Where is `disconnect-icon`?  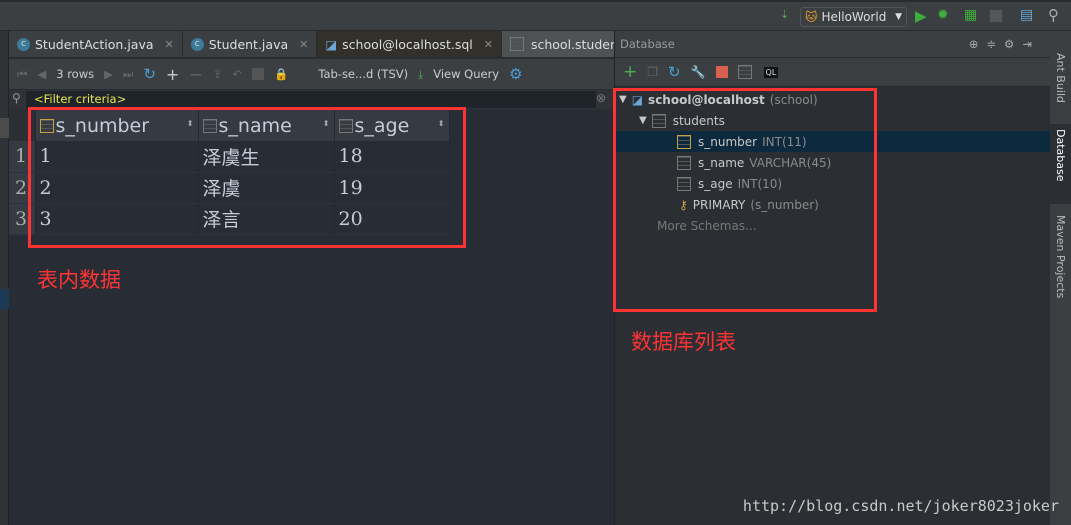
disconnect-icon is located at coordinates (721, 72).